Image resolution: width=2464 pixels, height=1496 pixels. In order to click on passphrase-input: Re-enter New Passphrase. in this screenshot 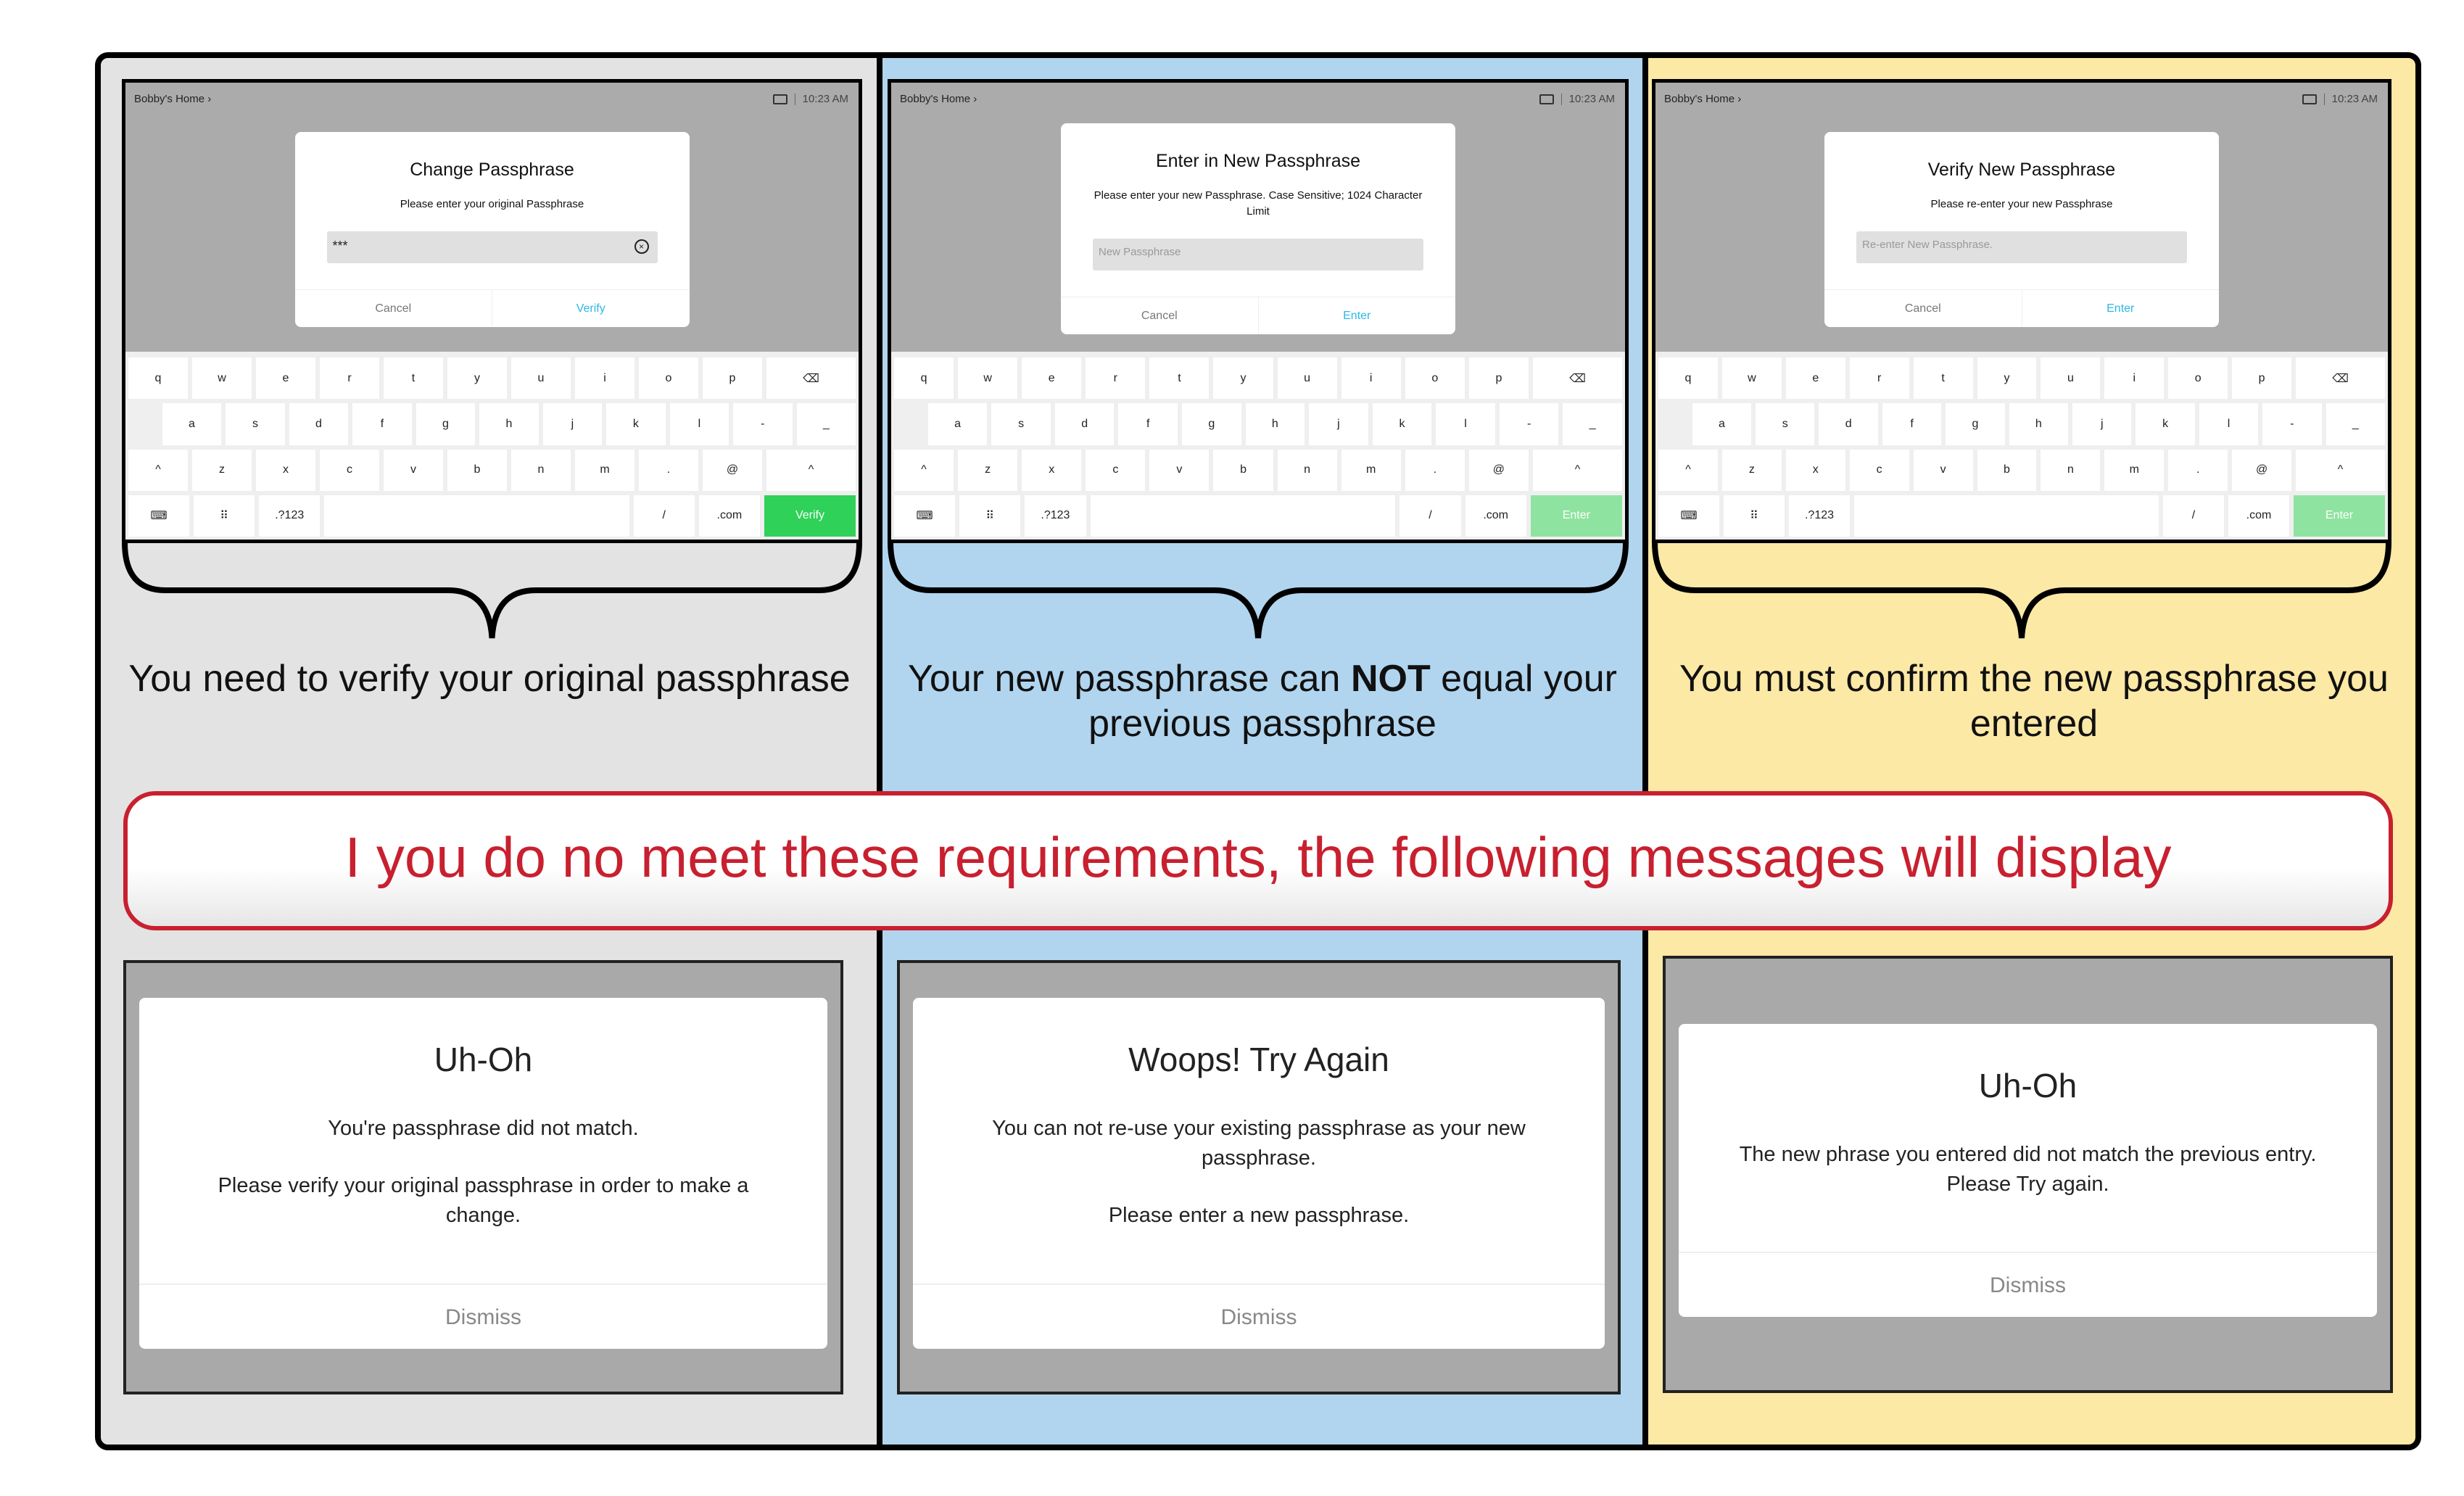, I will do `click(2021, 247)`.